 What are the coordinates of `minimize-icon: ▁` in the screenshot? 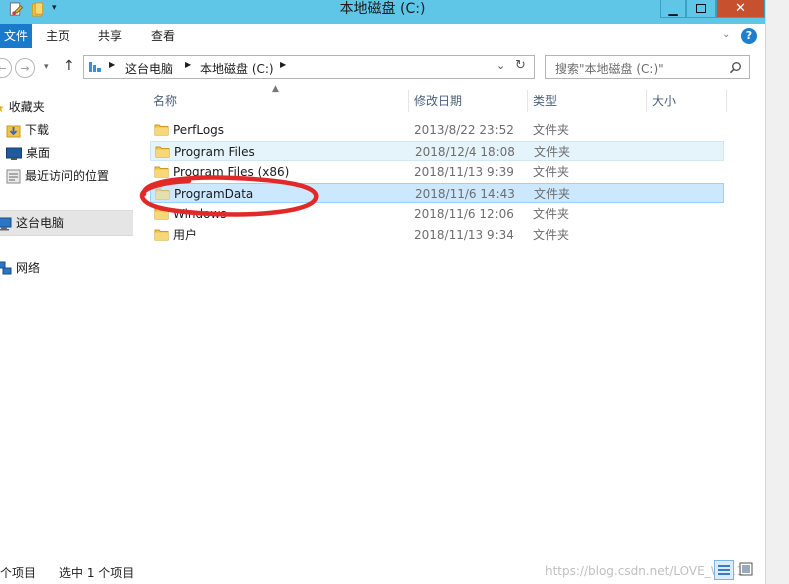 It's located at (673, 8).